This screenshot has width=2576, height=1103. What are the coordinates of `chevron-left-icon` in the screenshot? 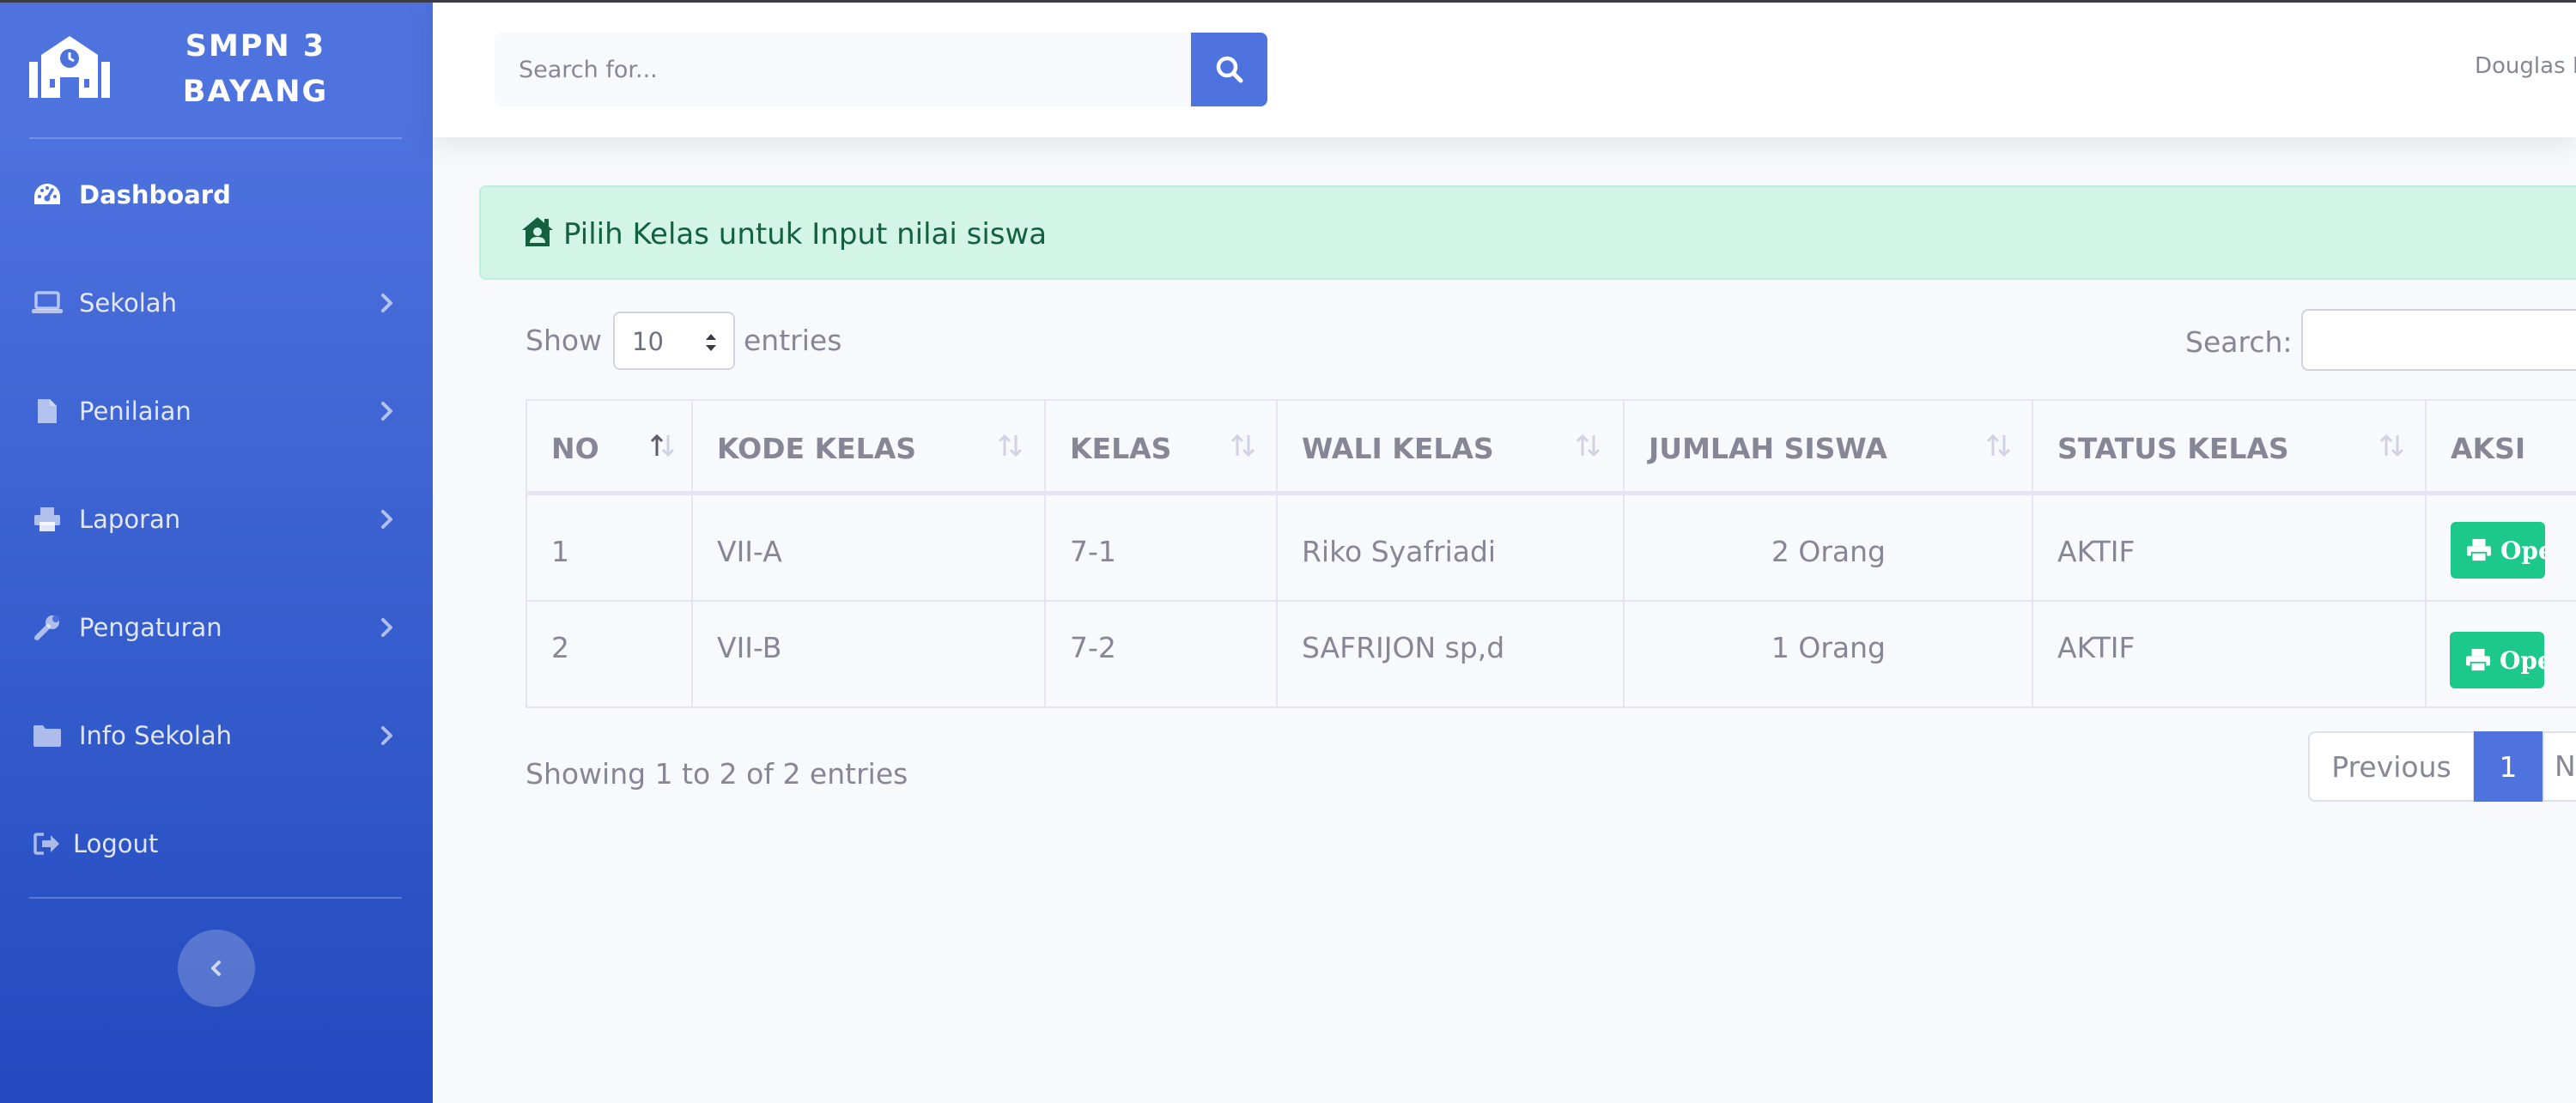 It's located at (216, 968).